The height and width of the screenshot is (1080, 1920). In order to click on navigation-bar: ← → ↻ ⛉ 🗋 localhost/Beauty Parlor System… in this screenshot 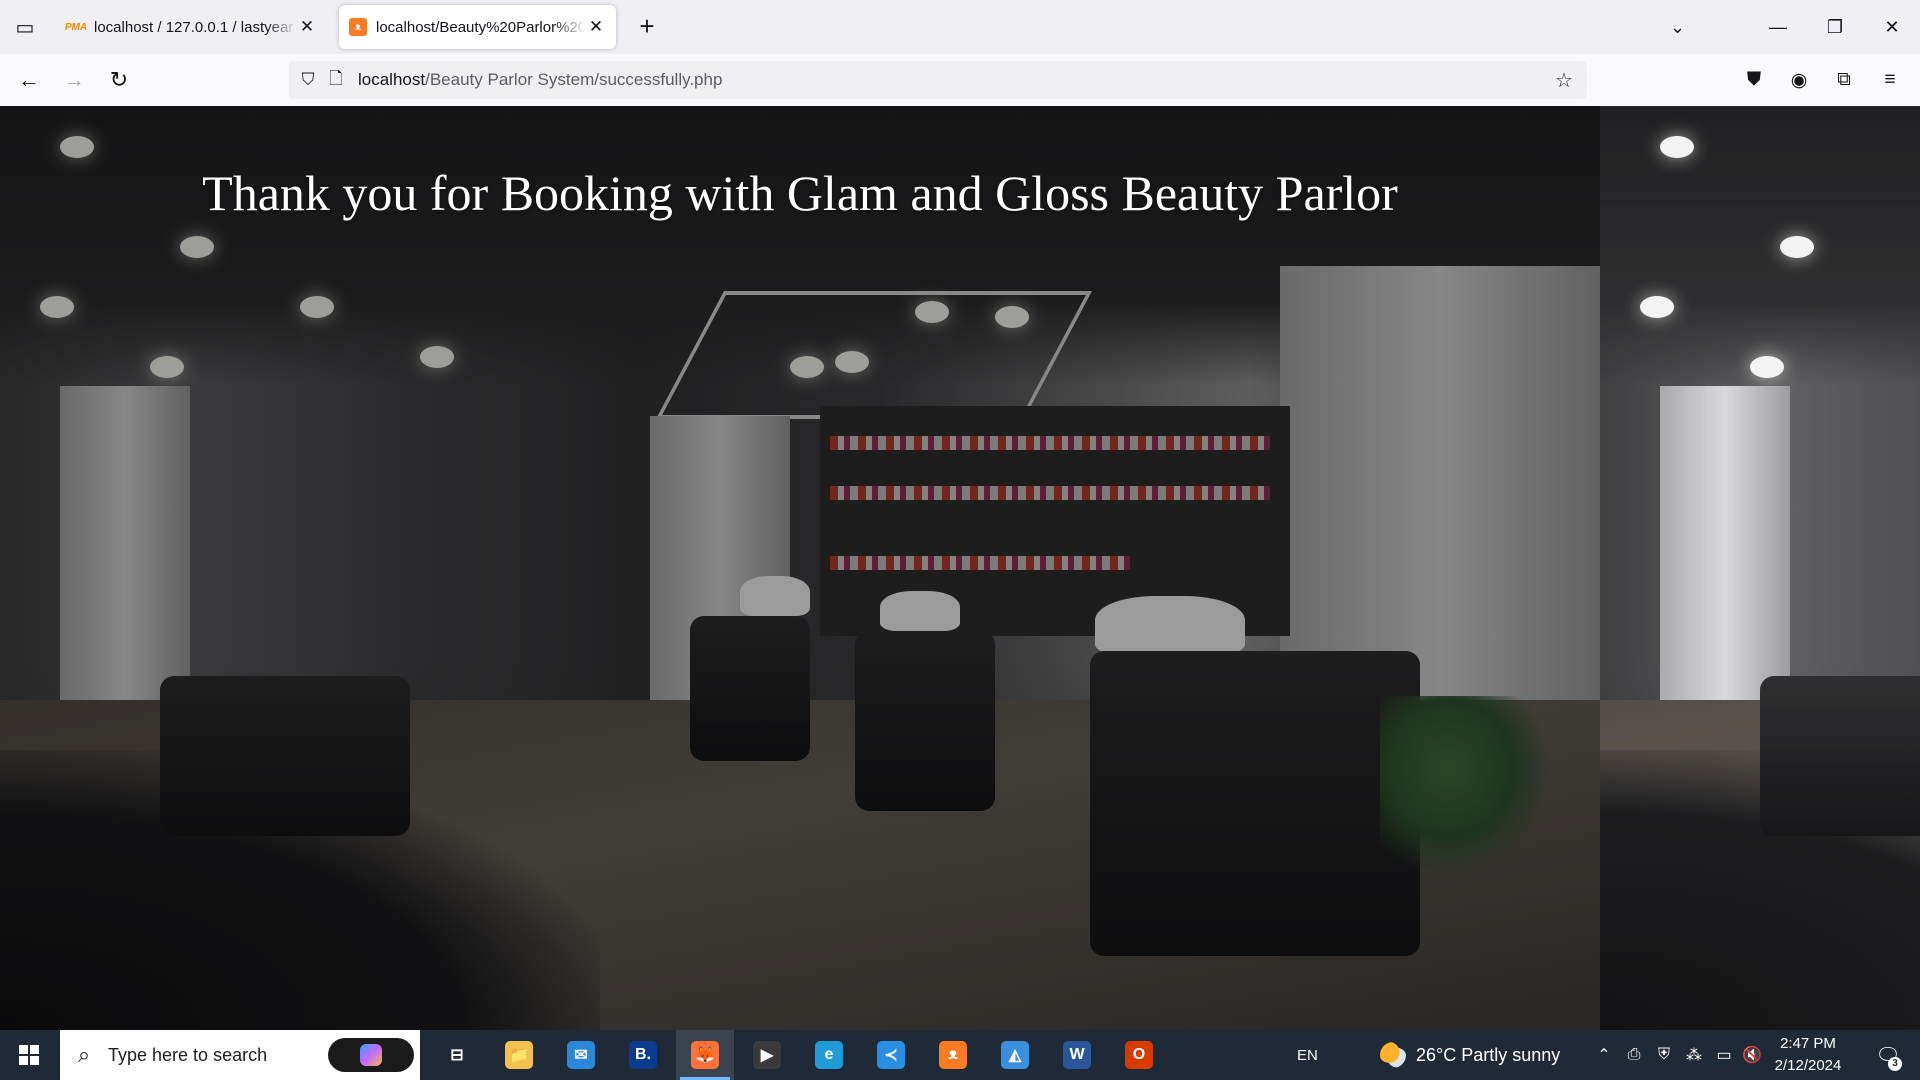, I will do `click(960, 80)`.